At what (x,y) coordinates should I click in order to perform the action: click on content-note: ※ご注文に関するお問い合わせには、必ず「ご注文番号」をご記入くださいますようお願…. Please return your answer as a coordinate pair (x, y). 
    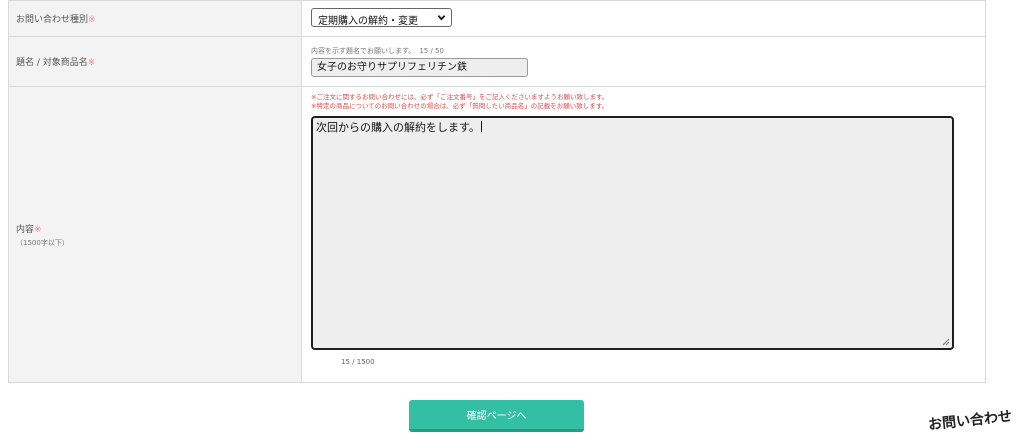
    Looking at the image, I should click on (460, 97).